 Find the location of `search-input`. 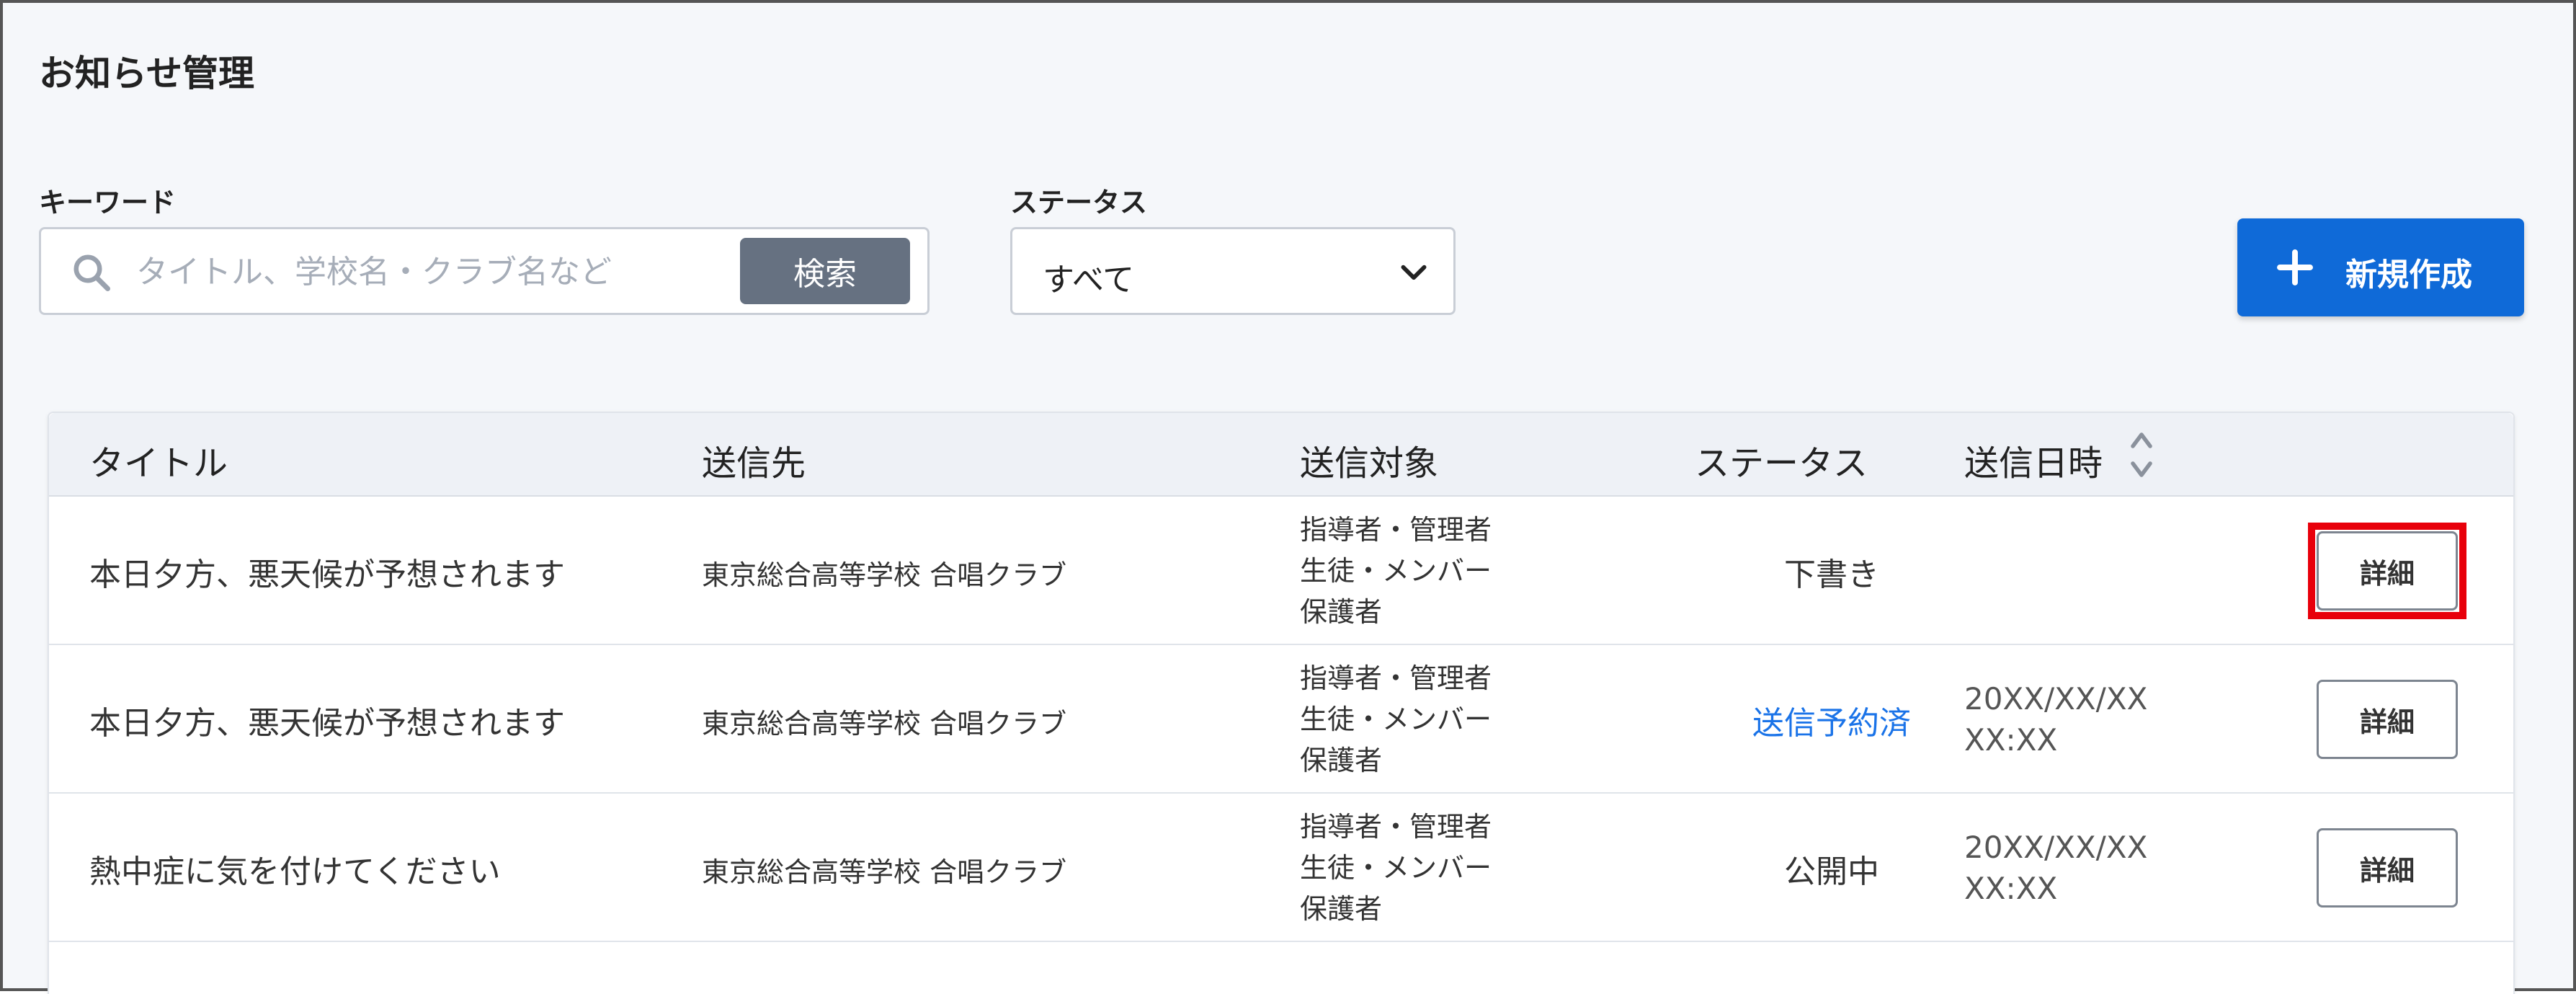

search-input is located at coordinates (453, 271).